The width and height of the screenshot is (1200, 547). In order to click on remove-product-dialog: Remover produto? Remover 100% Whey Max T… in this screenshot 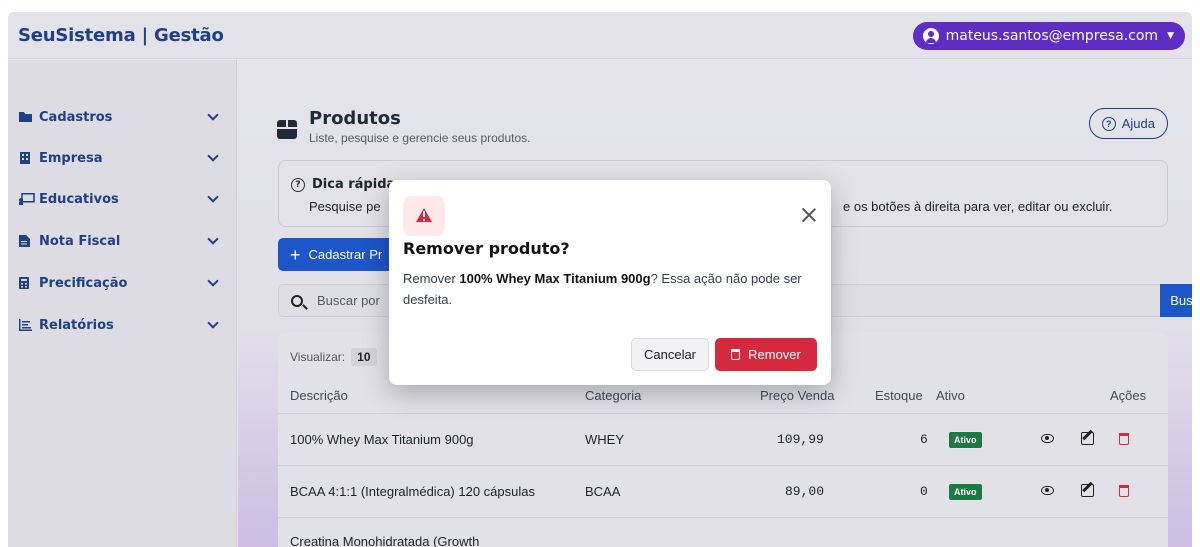, I will do `click(610, 282)`.